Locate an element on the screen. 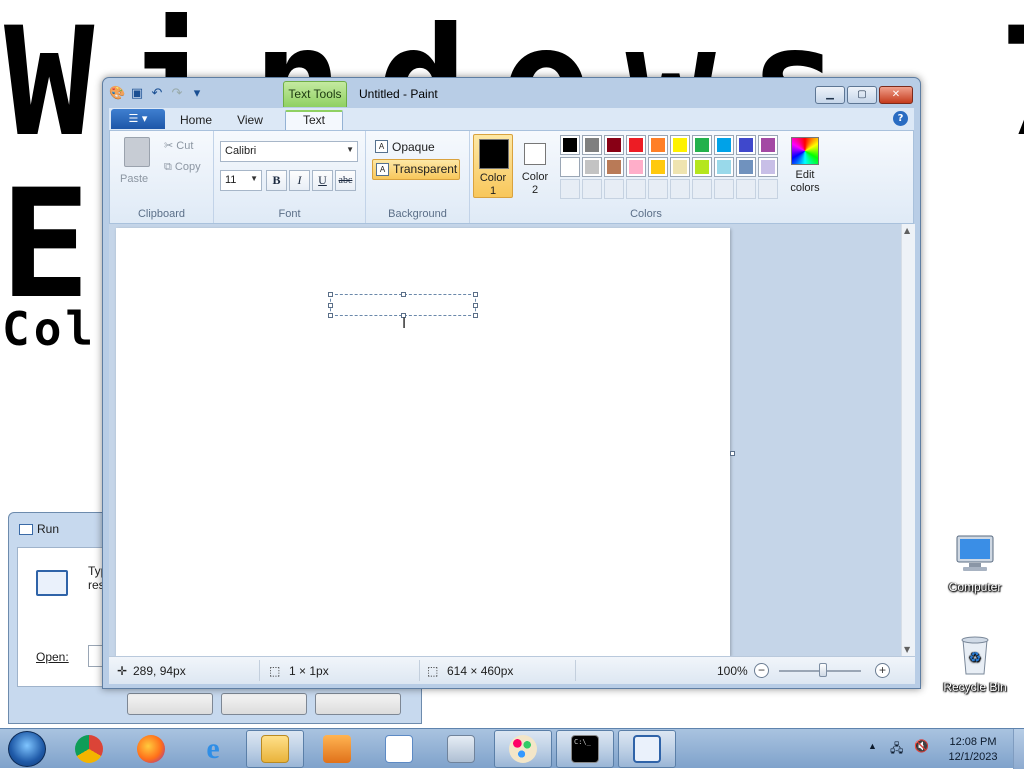 This screenshot has height=769, width=1024. transparent-button: A Transparent is located at coordinates (416, 169).